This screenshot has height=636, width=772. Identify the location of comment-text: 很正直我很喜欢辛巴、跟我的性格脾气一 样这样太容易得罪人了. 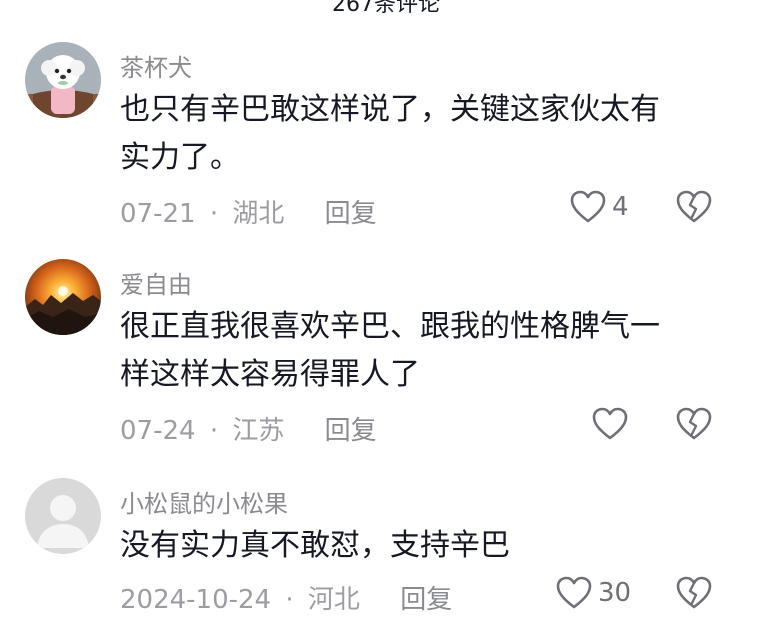
(420, 351).